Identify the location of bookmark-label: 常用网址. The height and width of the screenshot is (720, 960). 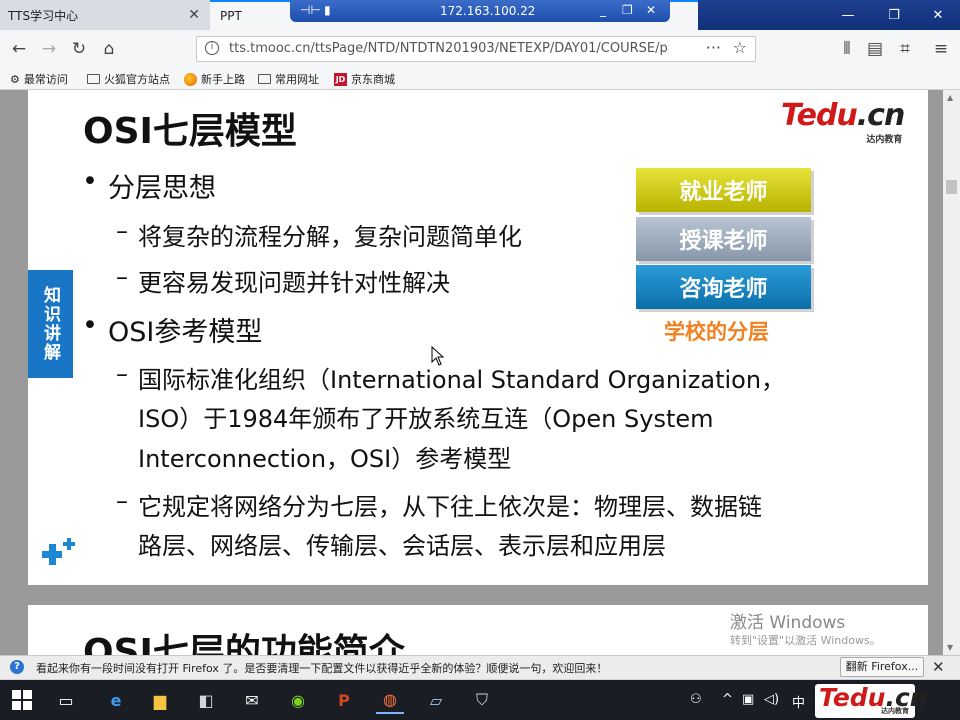
(297, 79).